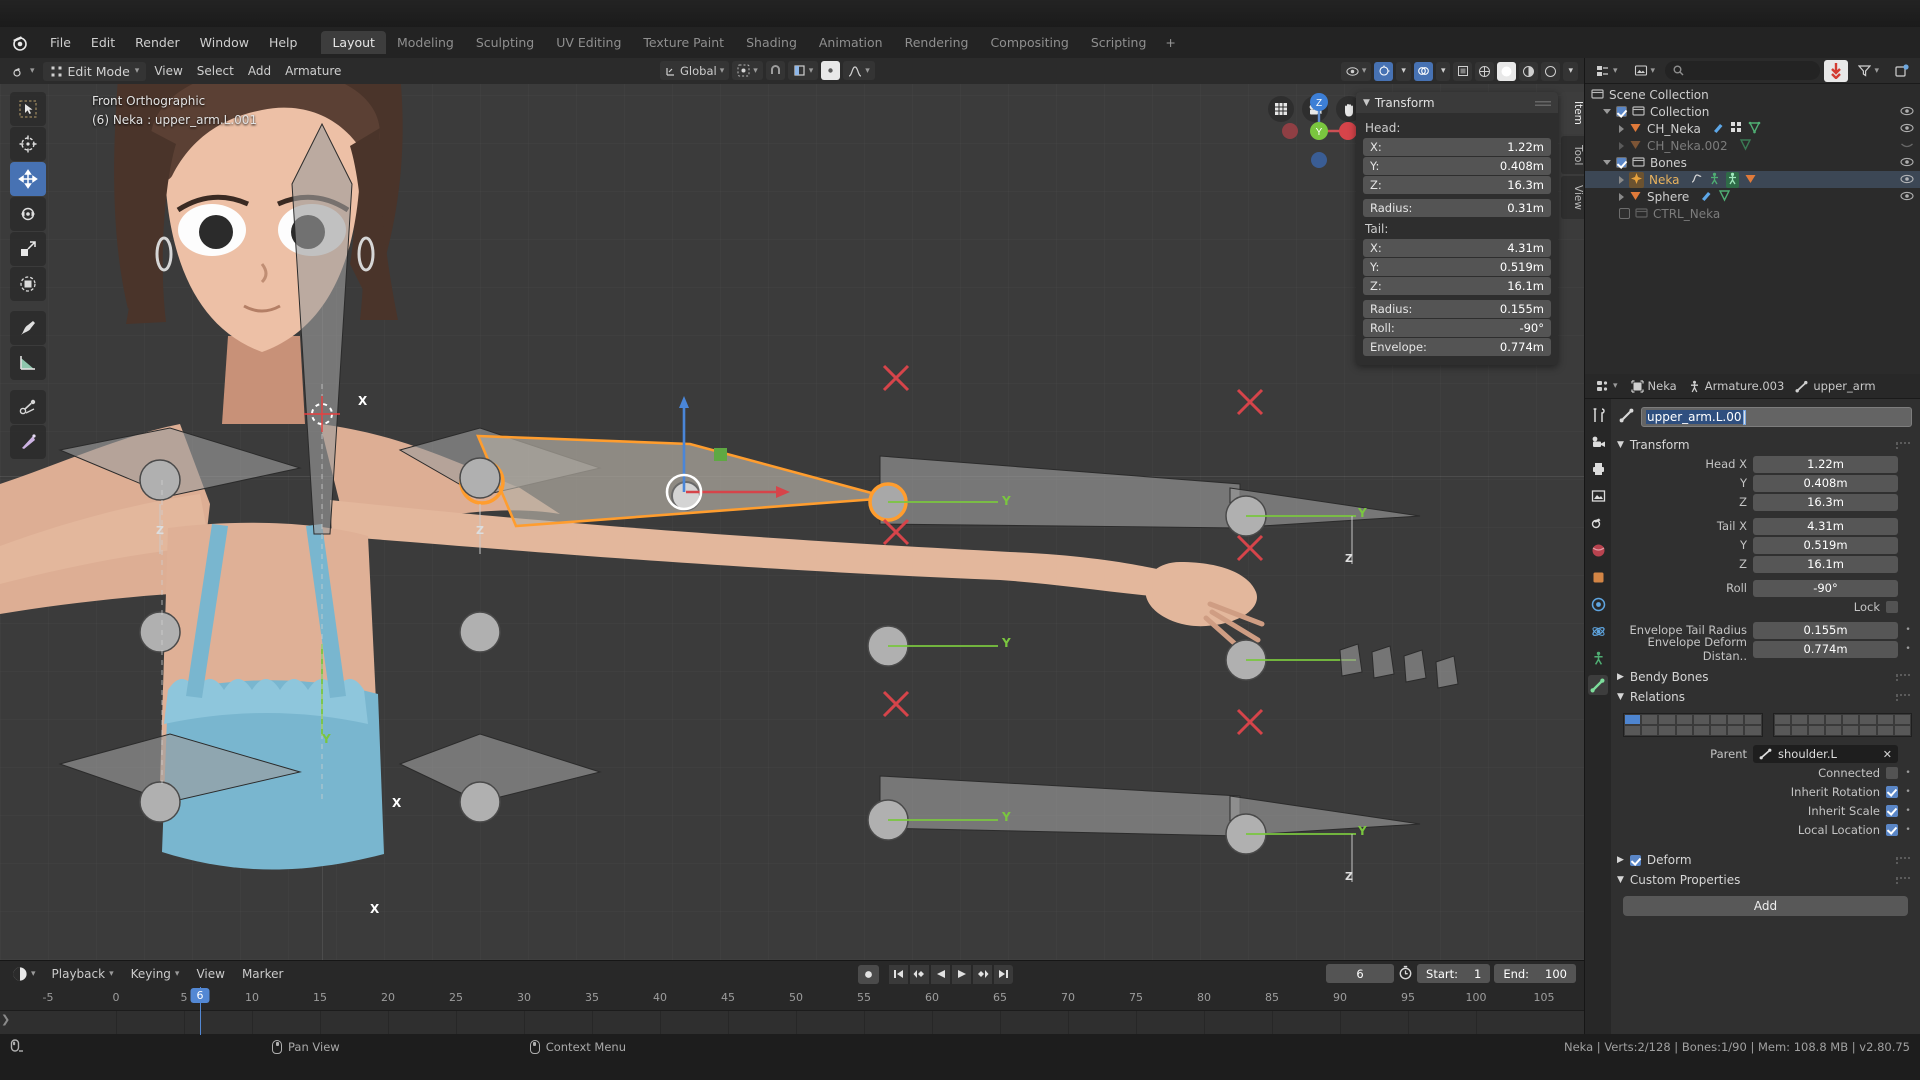 The height and width of the screenshot is (1080, 1920). What do you see at coordinates (1825, 588) in the screenshot?
I see `prop-roll-value: -90°` at bounding box center [1825, 588].